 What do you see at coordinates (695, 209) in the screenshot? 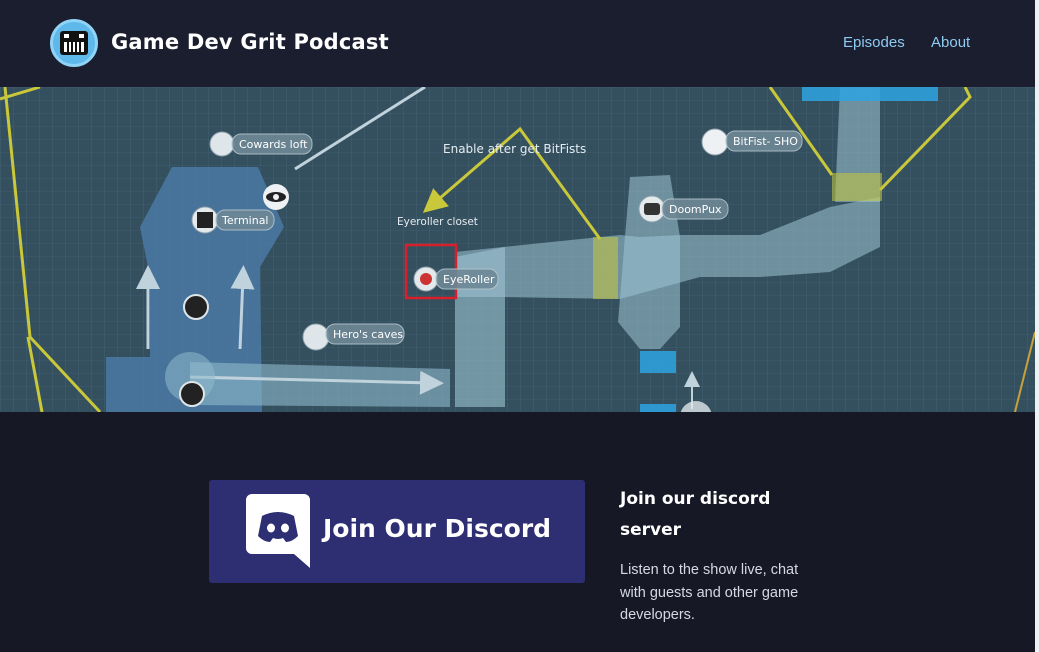
I see `label-doompux: DoomPux` at bounding box center [695, 209].